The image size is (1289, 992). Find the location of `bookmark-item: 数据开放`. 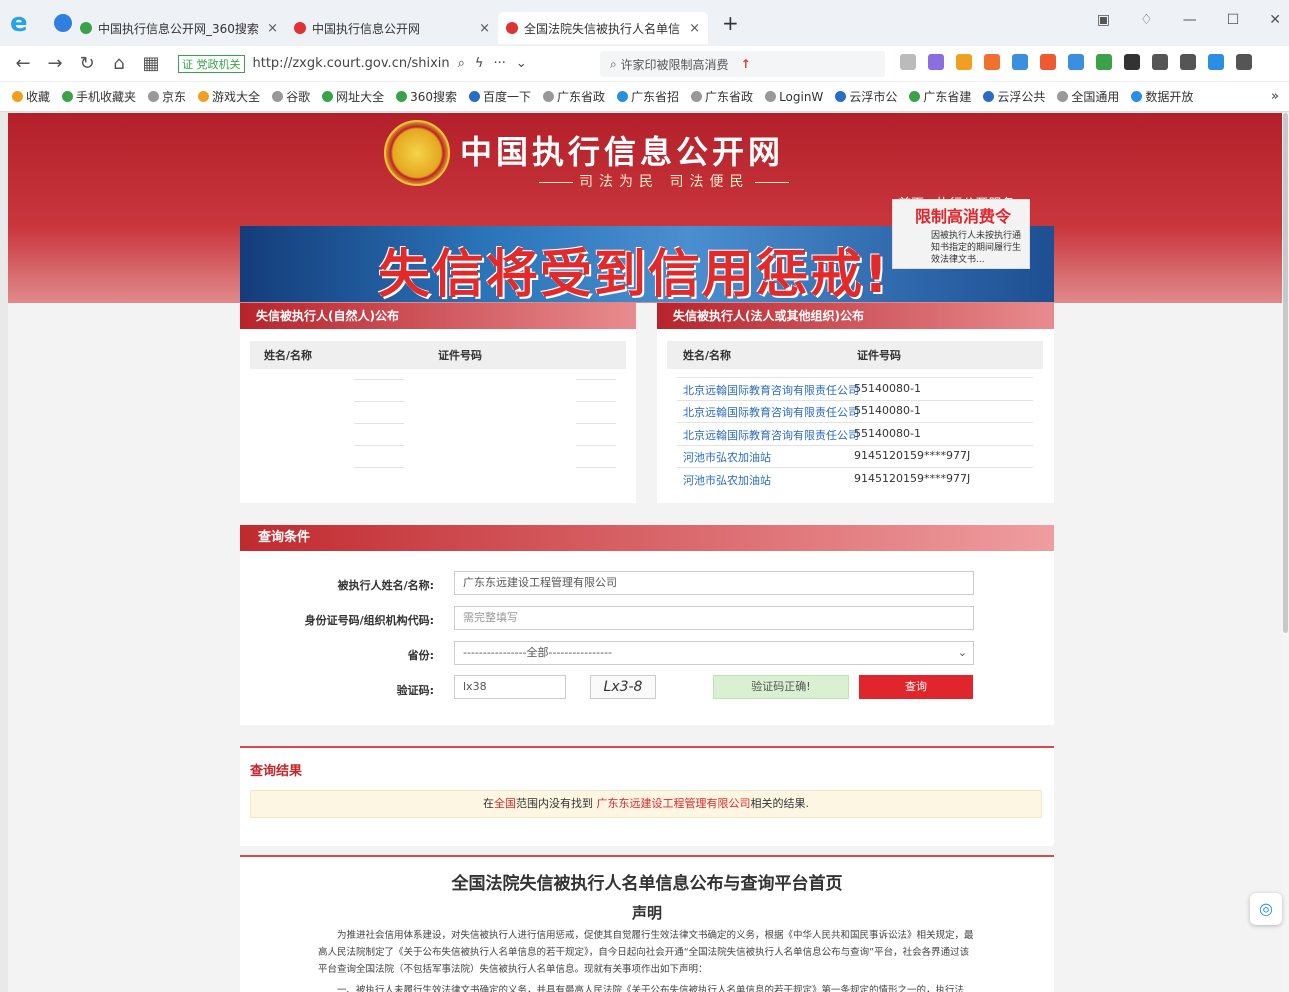

bookmark-item: 数据开放 is located at coordinates (1162, 96).